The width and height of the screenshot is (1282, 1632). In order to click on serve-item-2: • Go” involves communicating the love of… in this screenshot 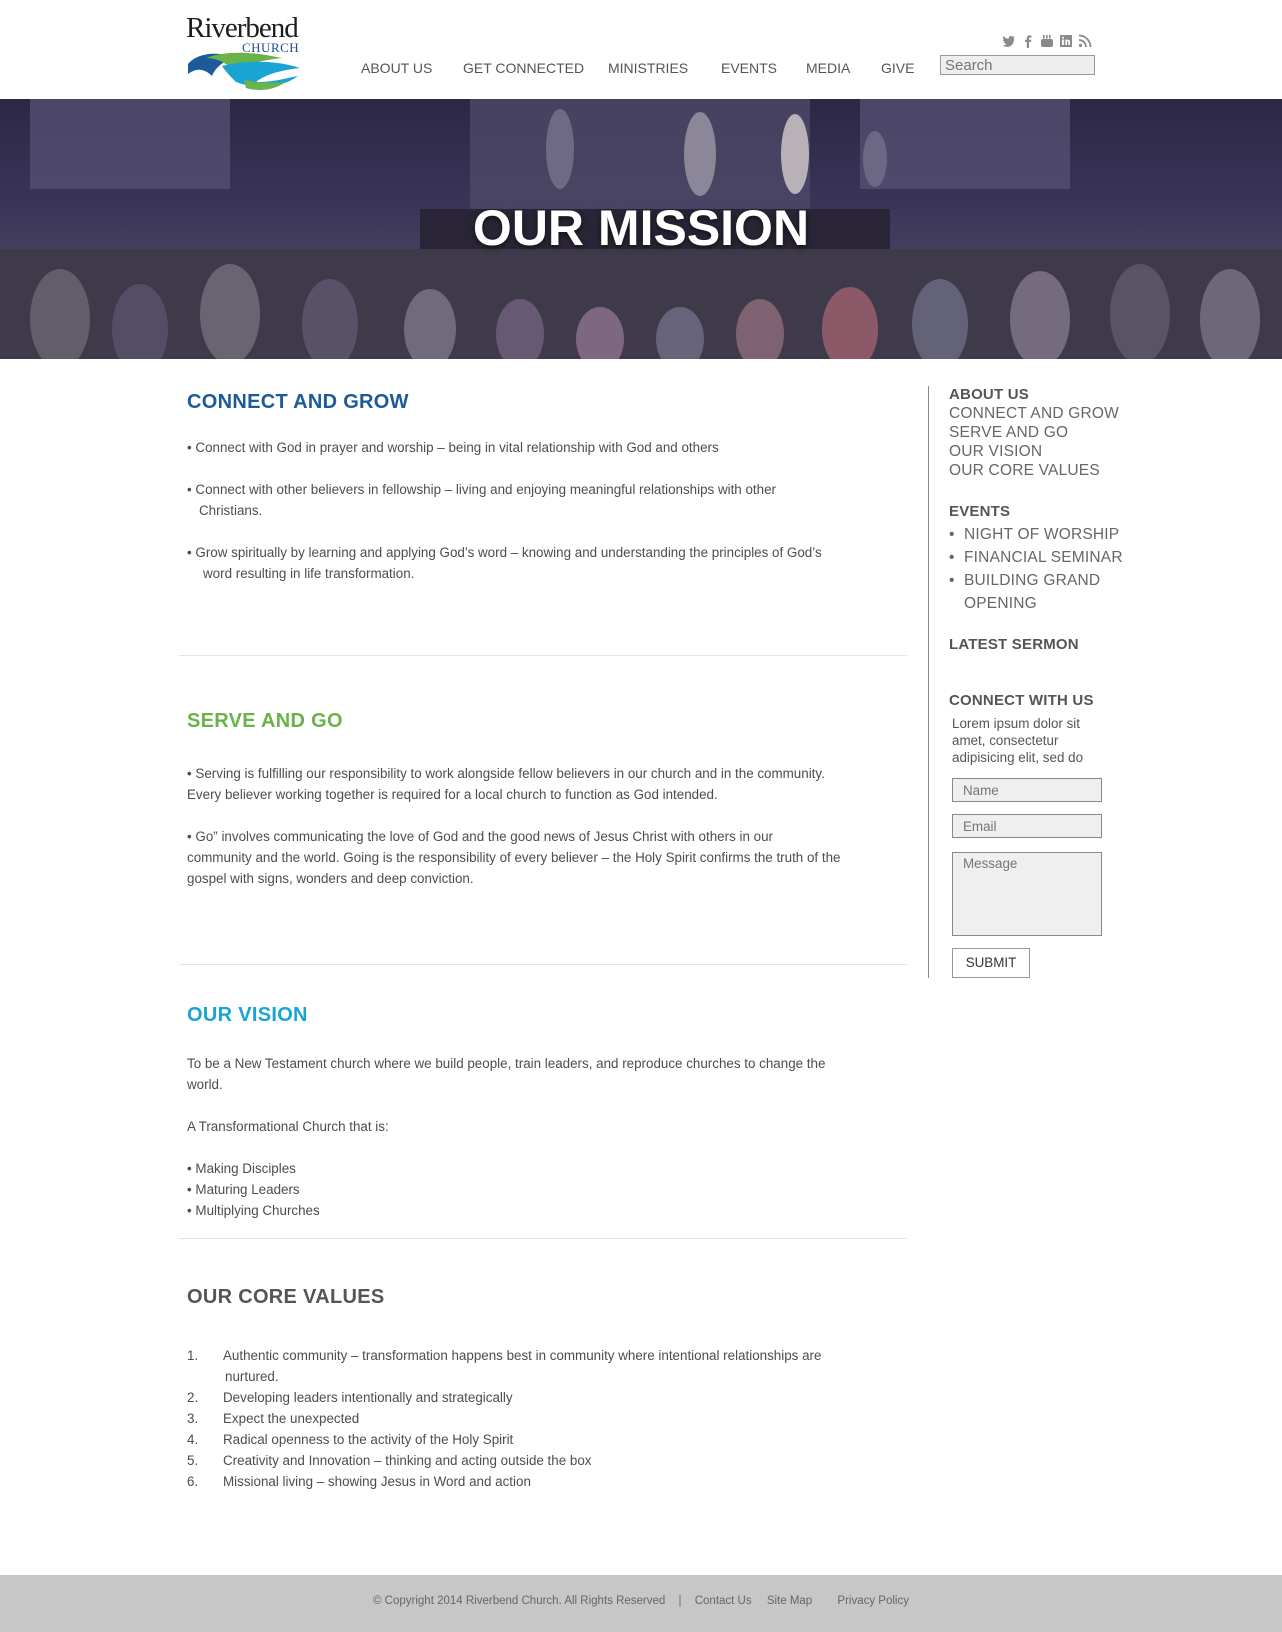, I will do `click(480, 836)`.